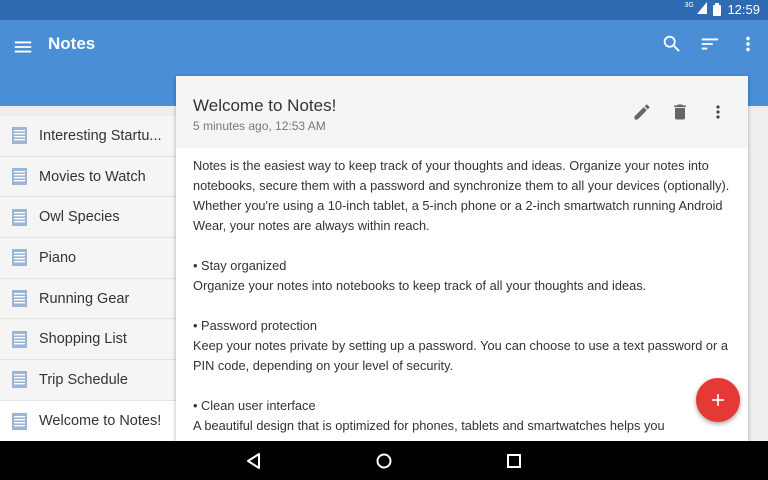  I want to click on list-item: Trip Schedule, so click(88, 380).